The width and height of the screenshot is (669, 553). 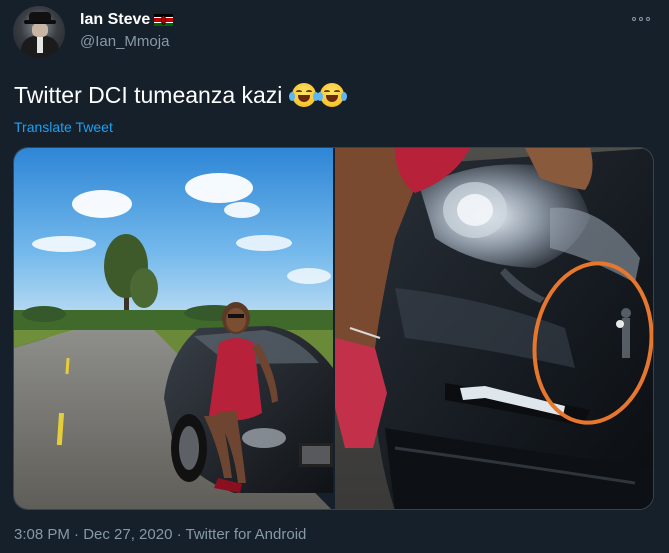 I want to click on avatar, so click(x=39, y=32).